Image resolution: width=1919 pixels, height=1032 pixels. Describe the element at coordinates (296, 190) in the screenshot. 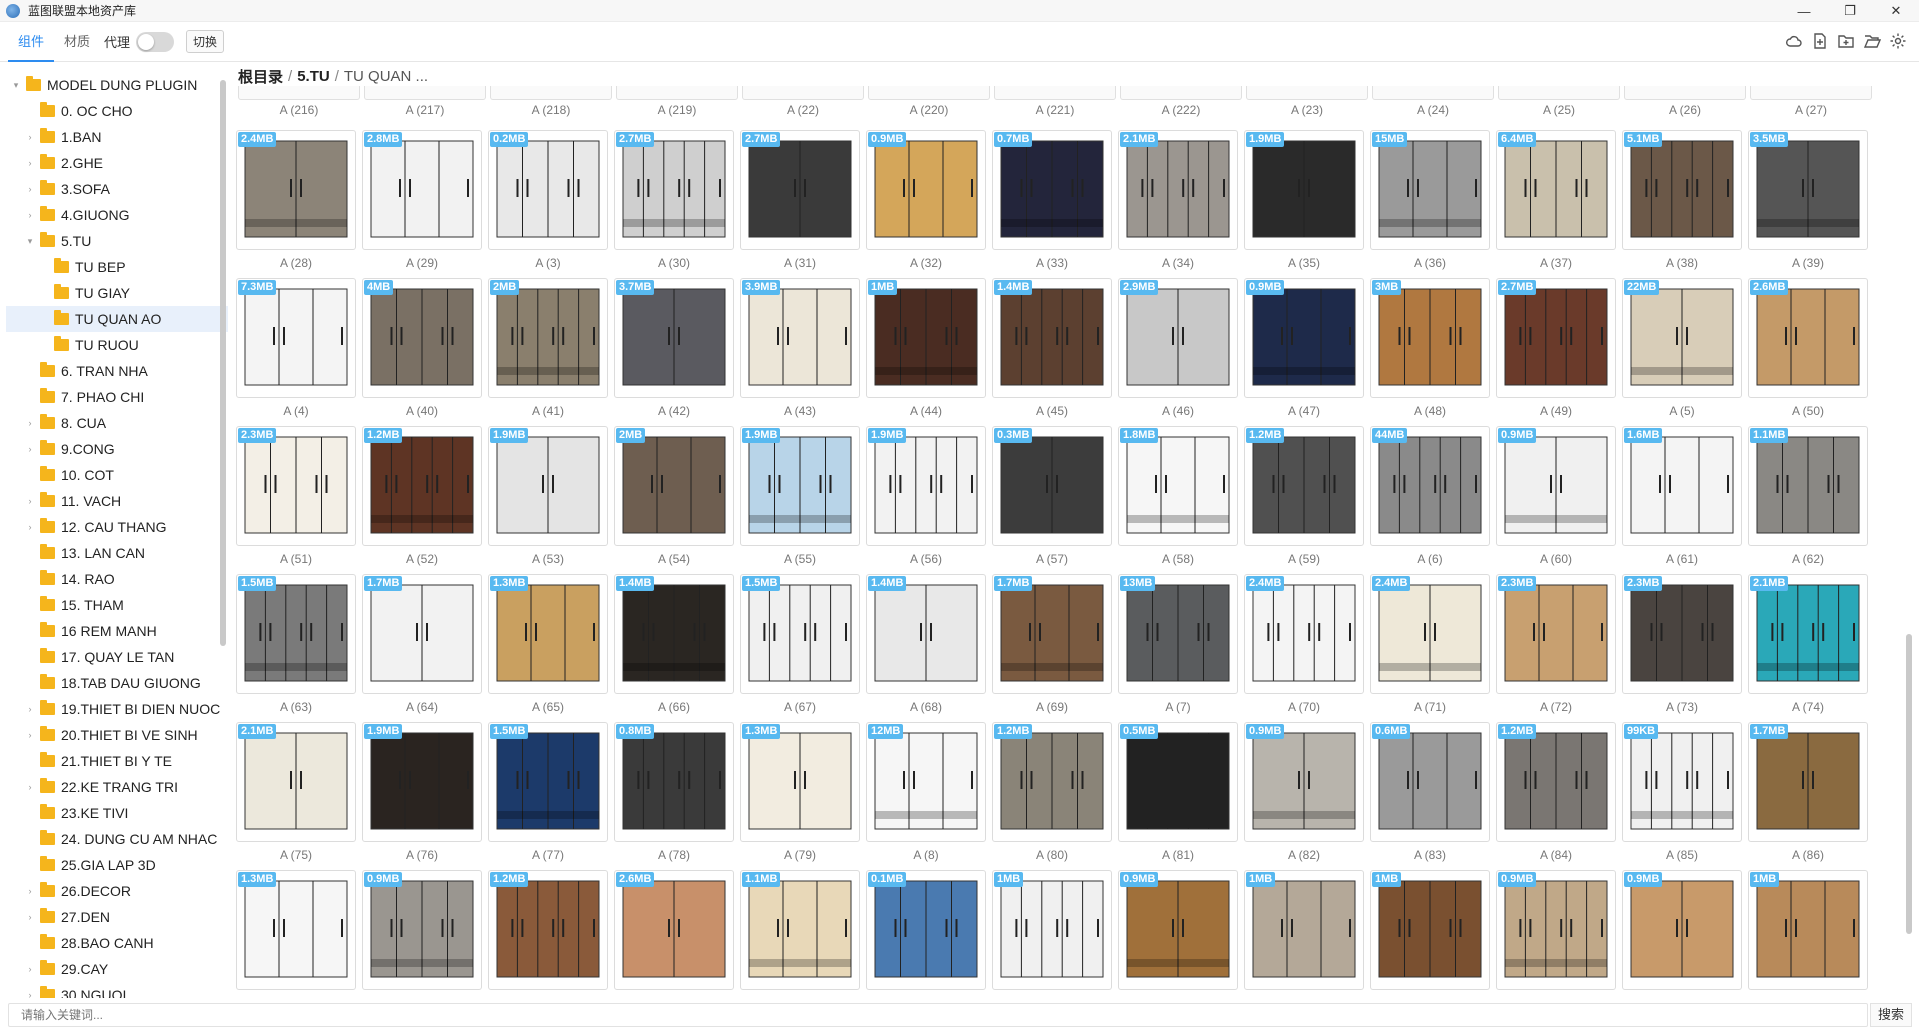

I see `asset-thumbnail: 2.4MB` at that location.